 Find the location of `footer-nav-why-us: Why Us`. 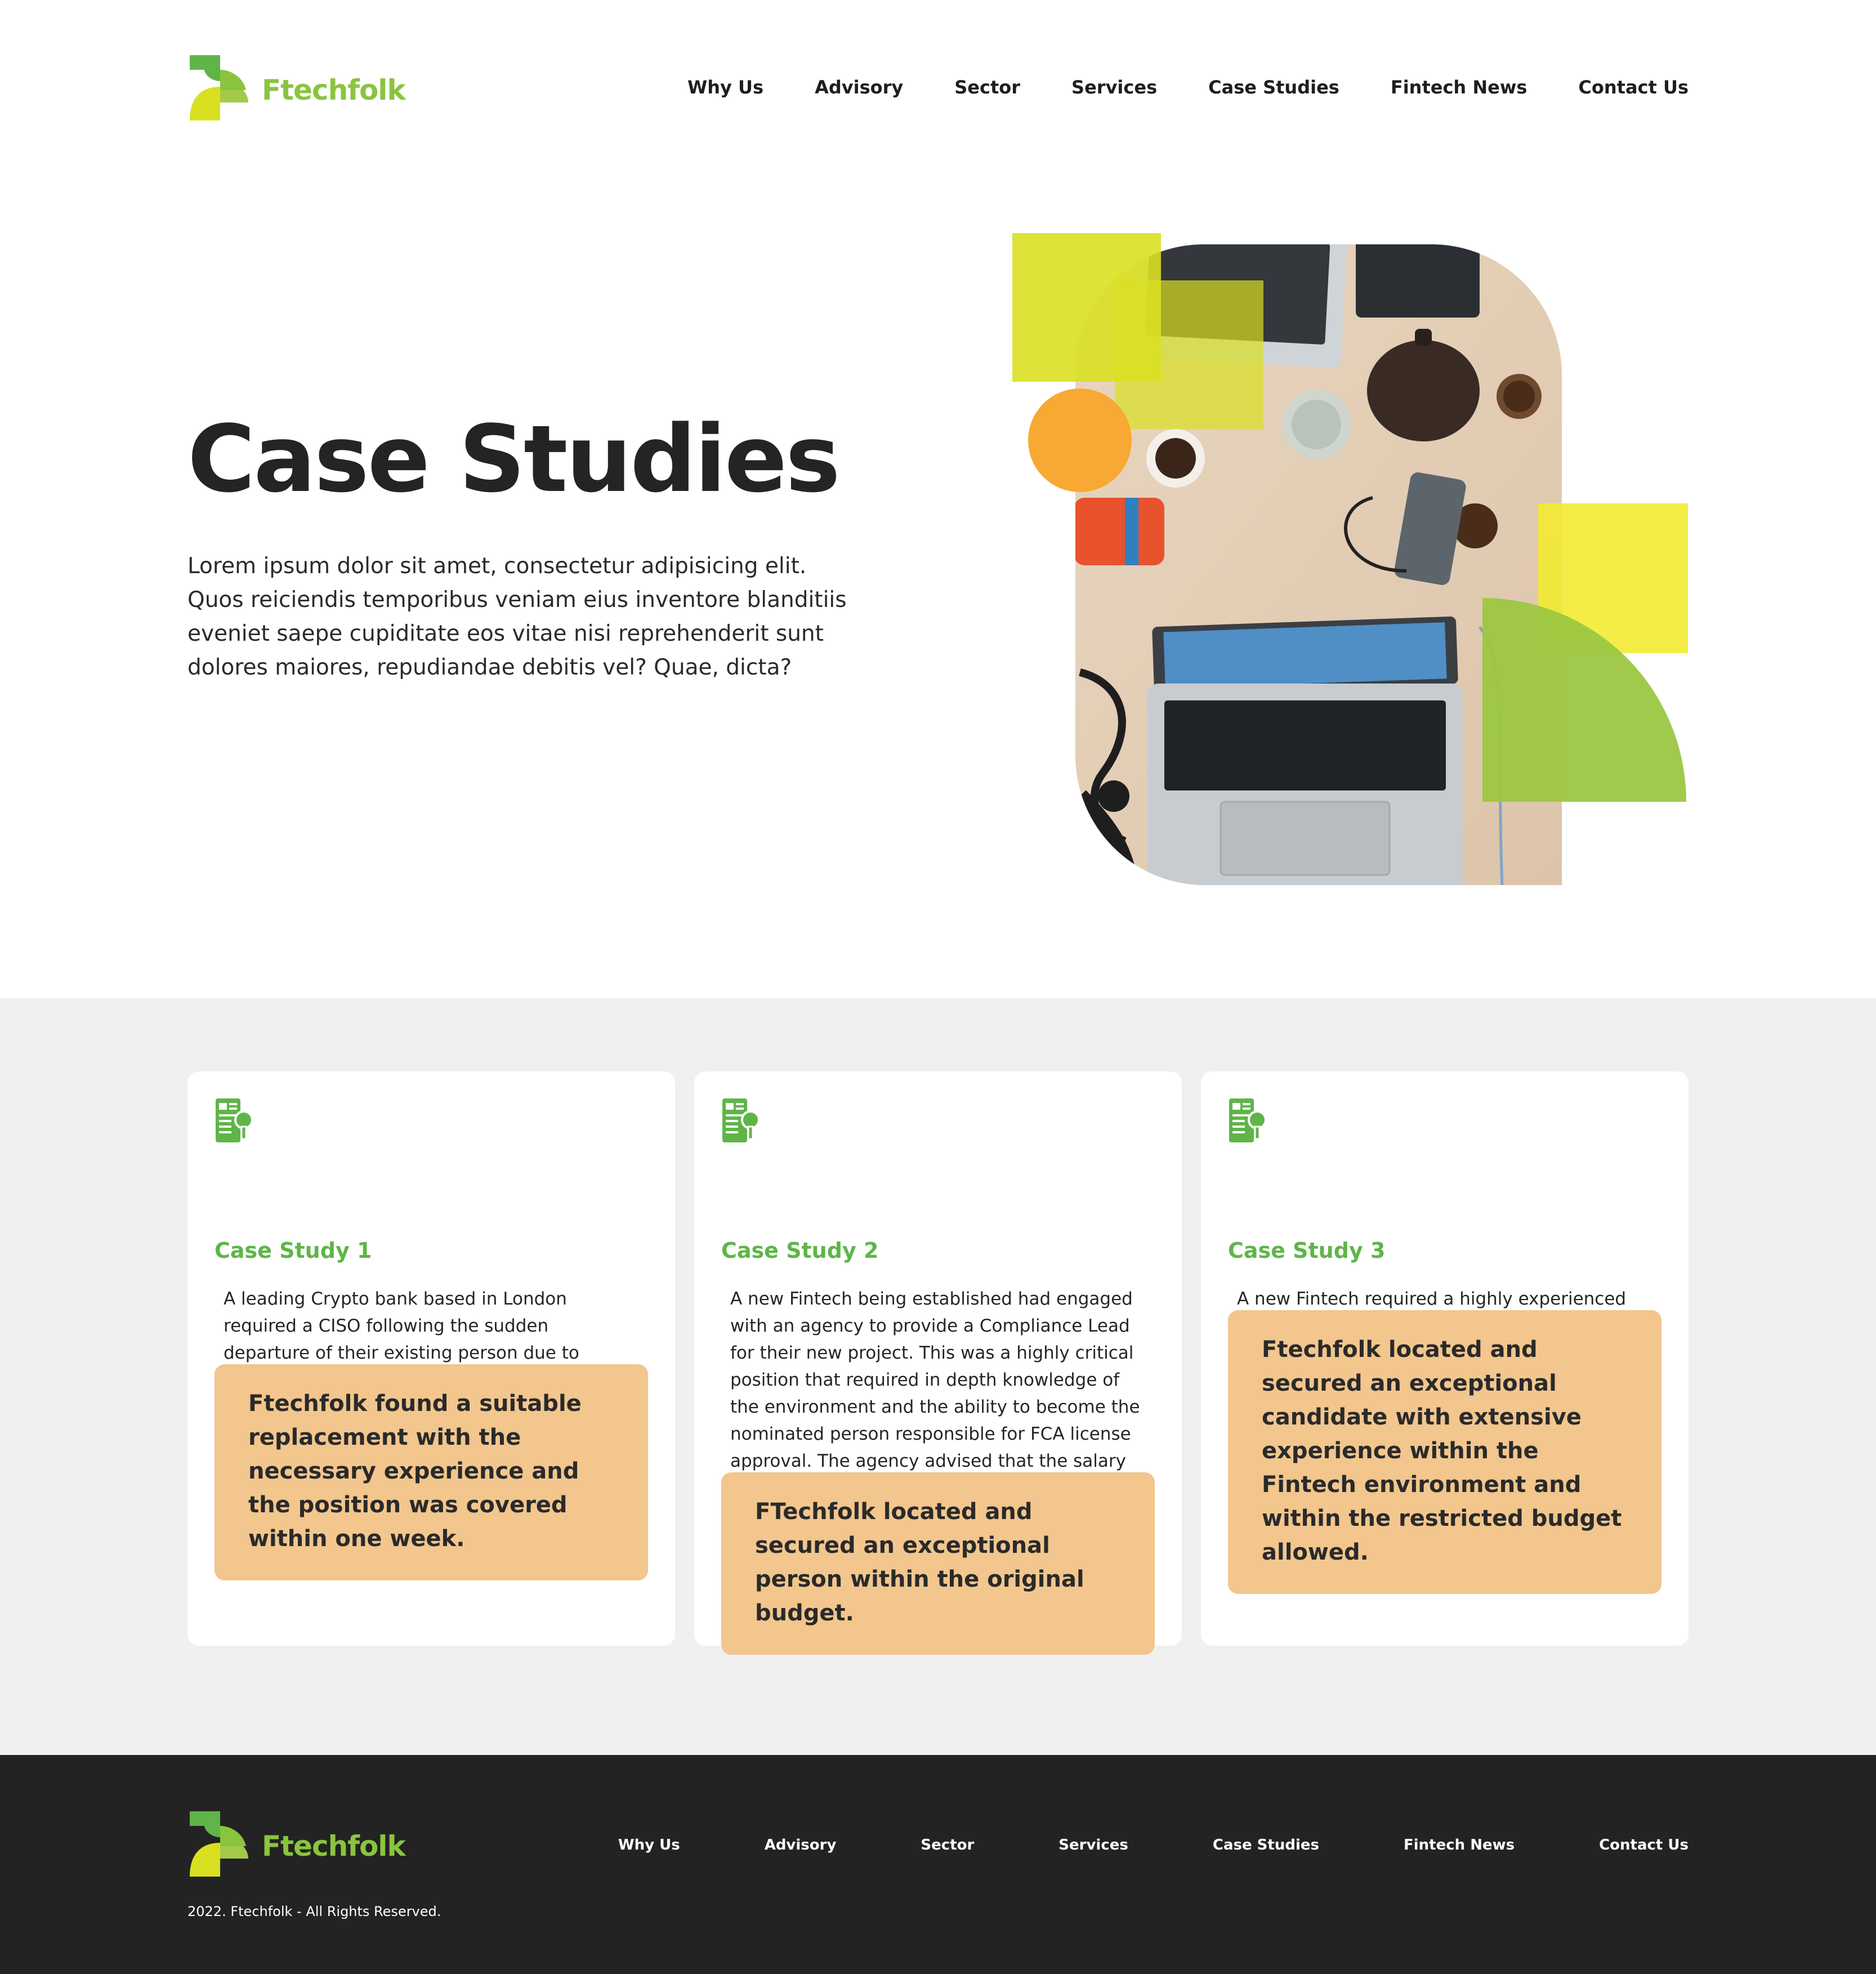

footer-nav-why-us: Why Us is located at coordinates (649, 1845).